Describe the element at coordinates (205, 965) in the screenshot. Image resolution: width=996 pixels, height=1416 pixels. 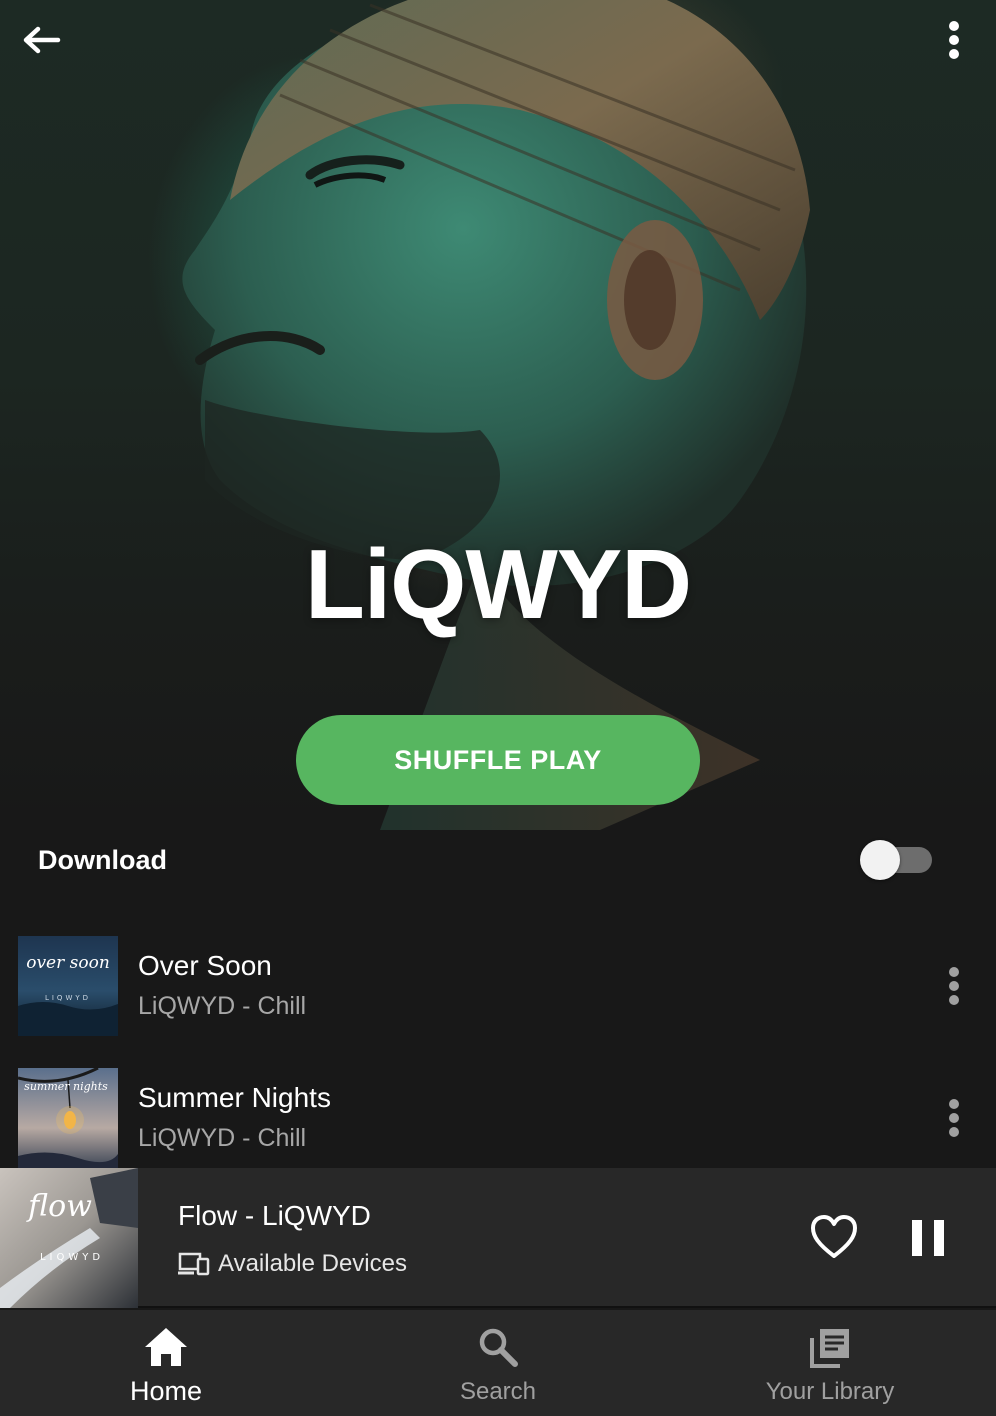
I see `track-title: Over Soon` at that location.